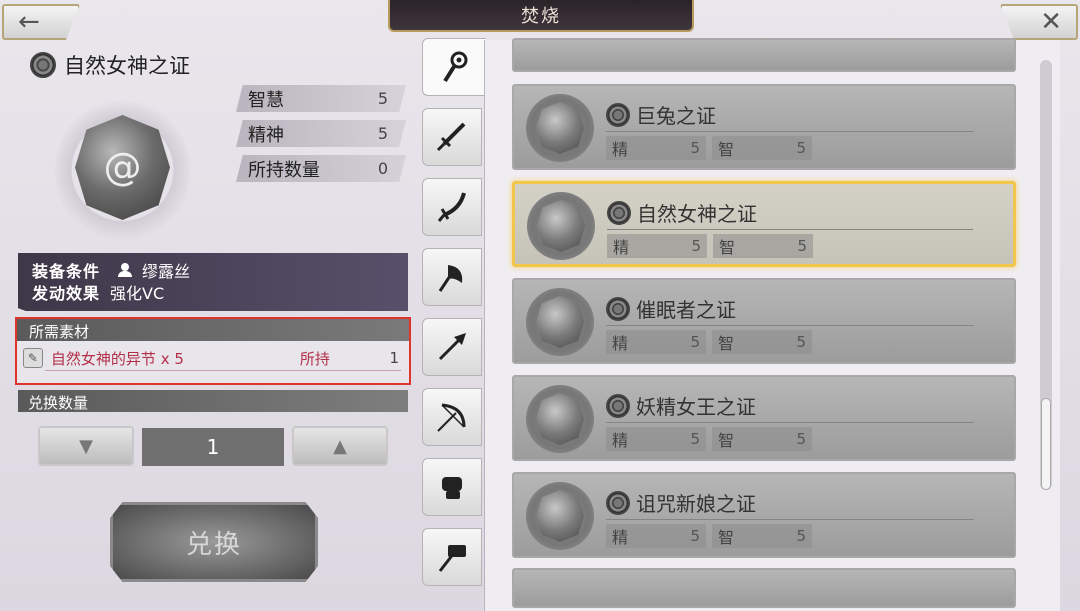 This screenshot has height=611, width=1080. What do you see at coordinates (541, 16) in the screenshot?
I see `screen-title: 焚烧` at bounding box center [541, 16].